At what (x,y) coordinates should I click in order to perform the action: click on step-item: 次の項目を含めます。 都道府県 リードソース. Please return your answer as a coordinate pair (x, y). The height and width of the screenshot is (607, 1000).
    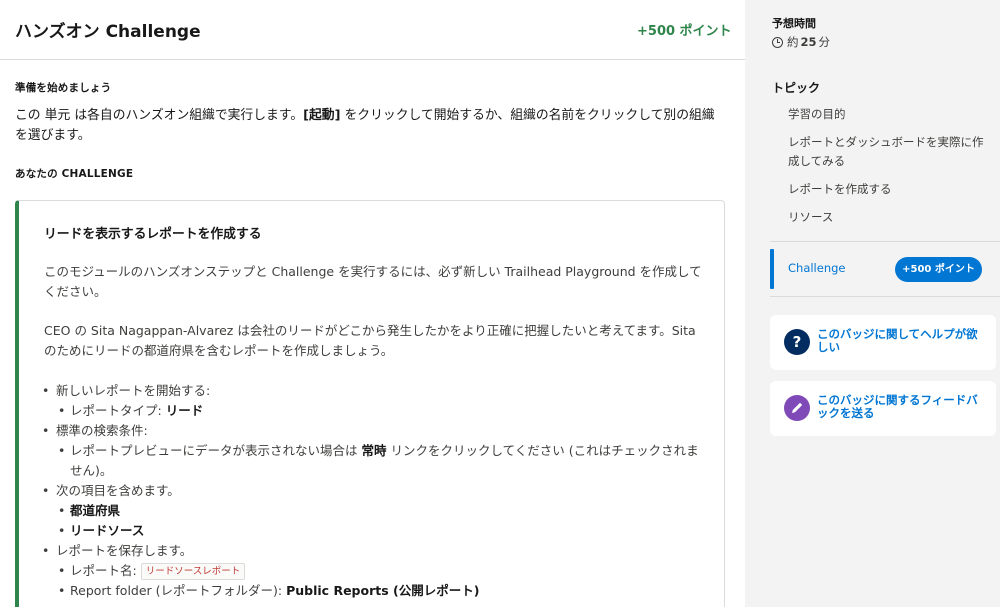
    Looking at the image, I should click on (375, 511).